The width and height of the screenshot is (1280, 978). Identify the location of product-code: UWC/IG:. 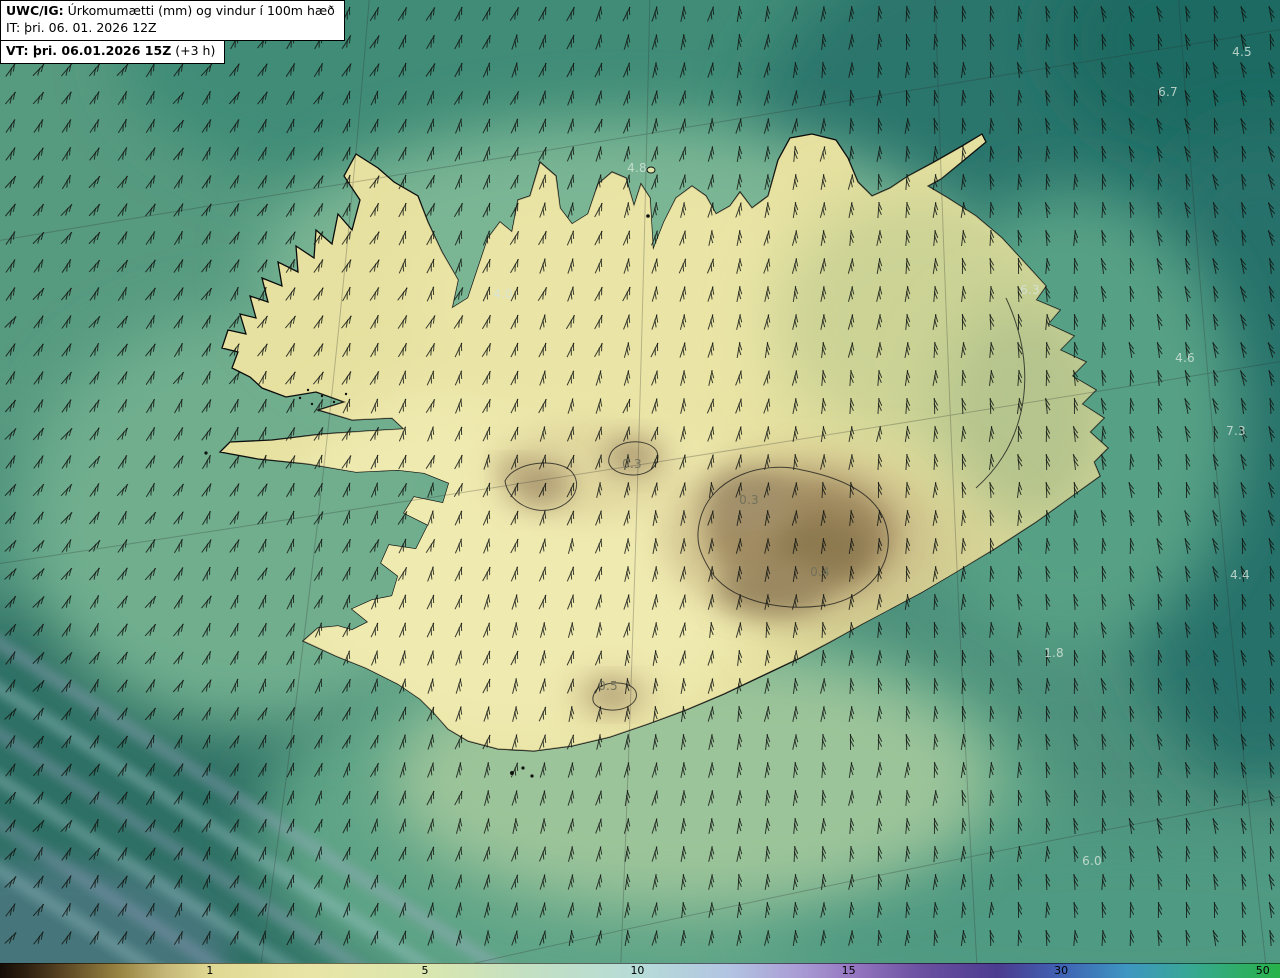
(35, 10).